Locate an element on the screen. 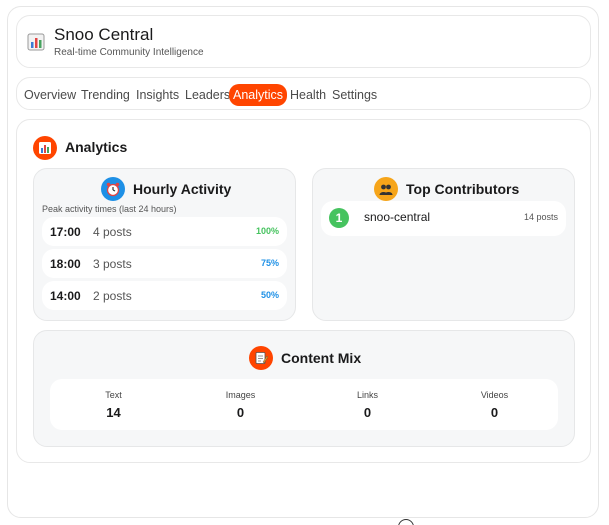 Image resolution: width=609 pixels, height=525 pixels. contributor-post-count: 14 posts is located at coordinates (540, 217).